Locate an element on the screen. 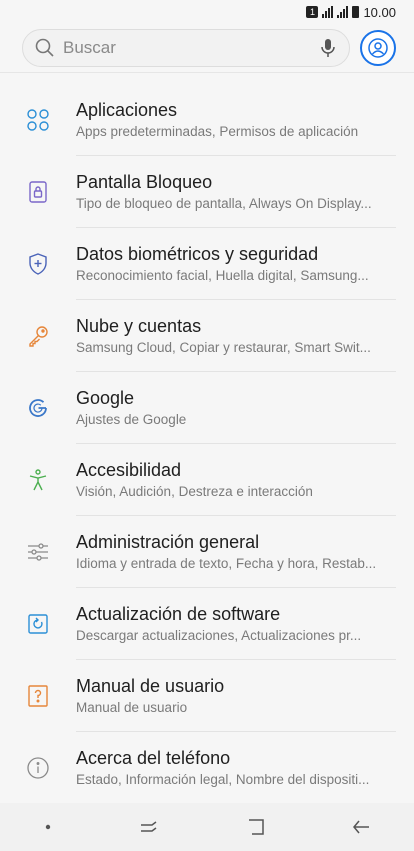  search-bar is located at coordinates (186, 48).